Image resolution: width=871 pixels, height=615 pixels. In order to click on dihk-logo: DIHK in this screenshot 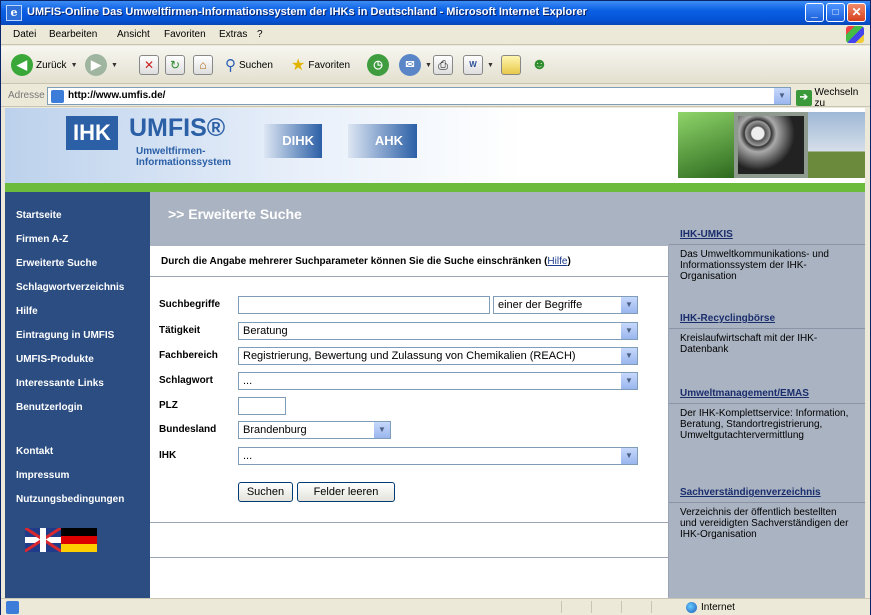, I will do `click(293, 141)`.